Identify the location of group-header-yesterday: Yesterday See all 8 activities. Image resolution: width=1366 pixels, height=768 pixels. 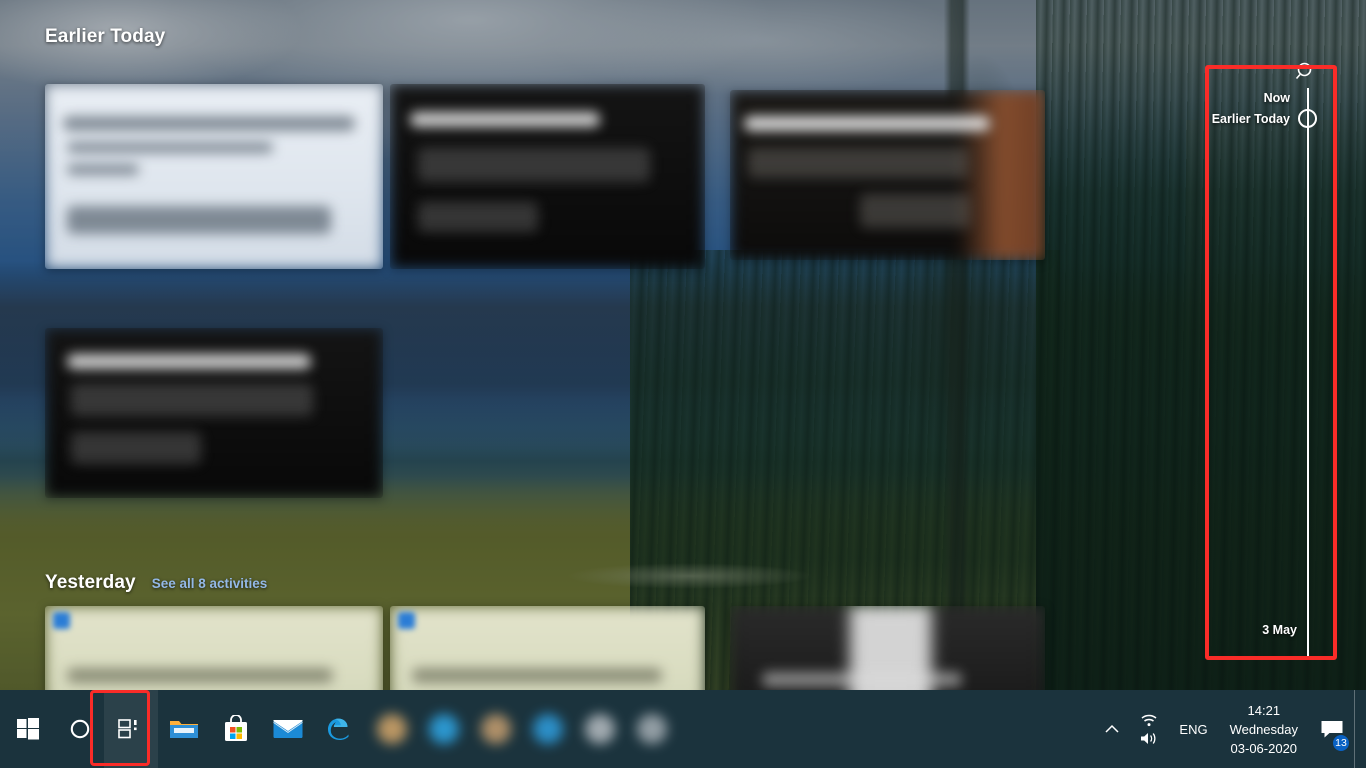
(156, 583).